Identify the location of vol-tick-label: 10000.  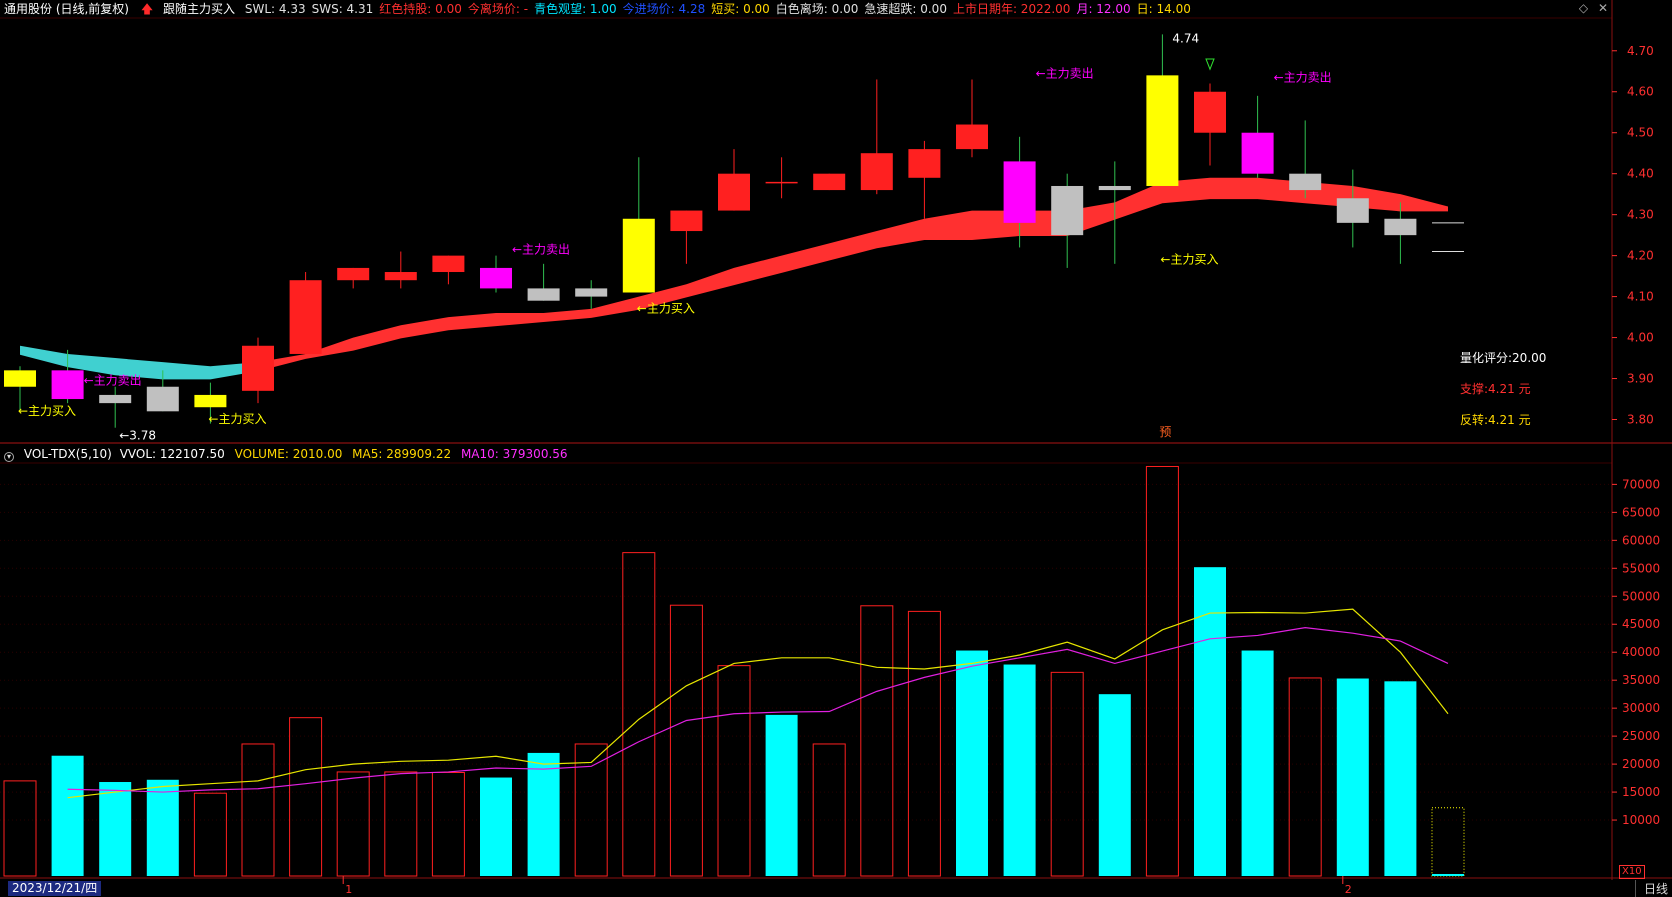
(1641, 820).